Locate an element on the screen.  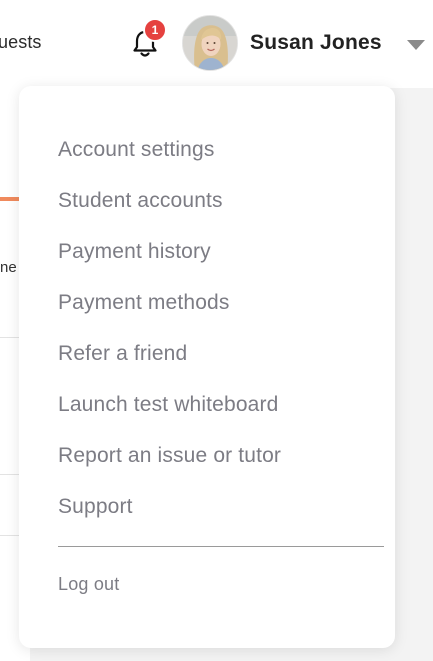
user-name: Susan Jones is located at coordinates (316, 43).